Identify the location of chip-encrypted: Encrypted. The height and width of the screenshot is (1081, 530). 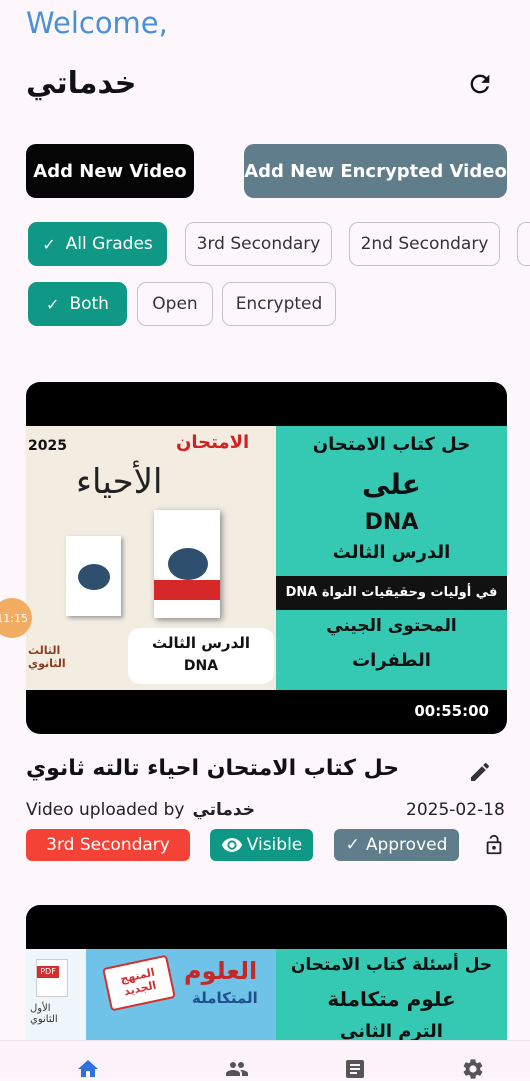
(279, 304).